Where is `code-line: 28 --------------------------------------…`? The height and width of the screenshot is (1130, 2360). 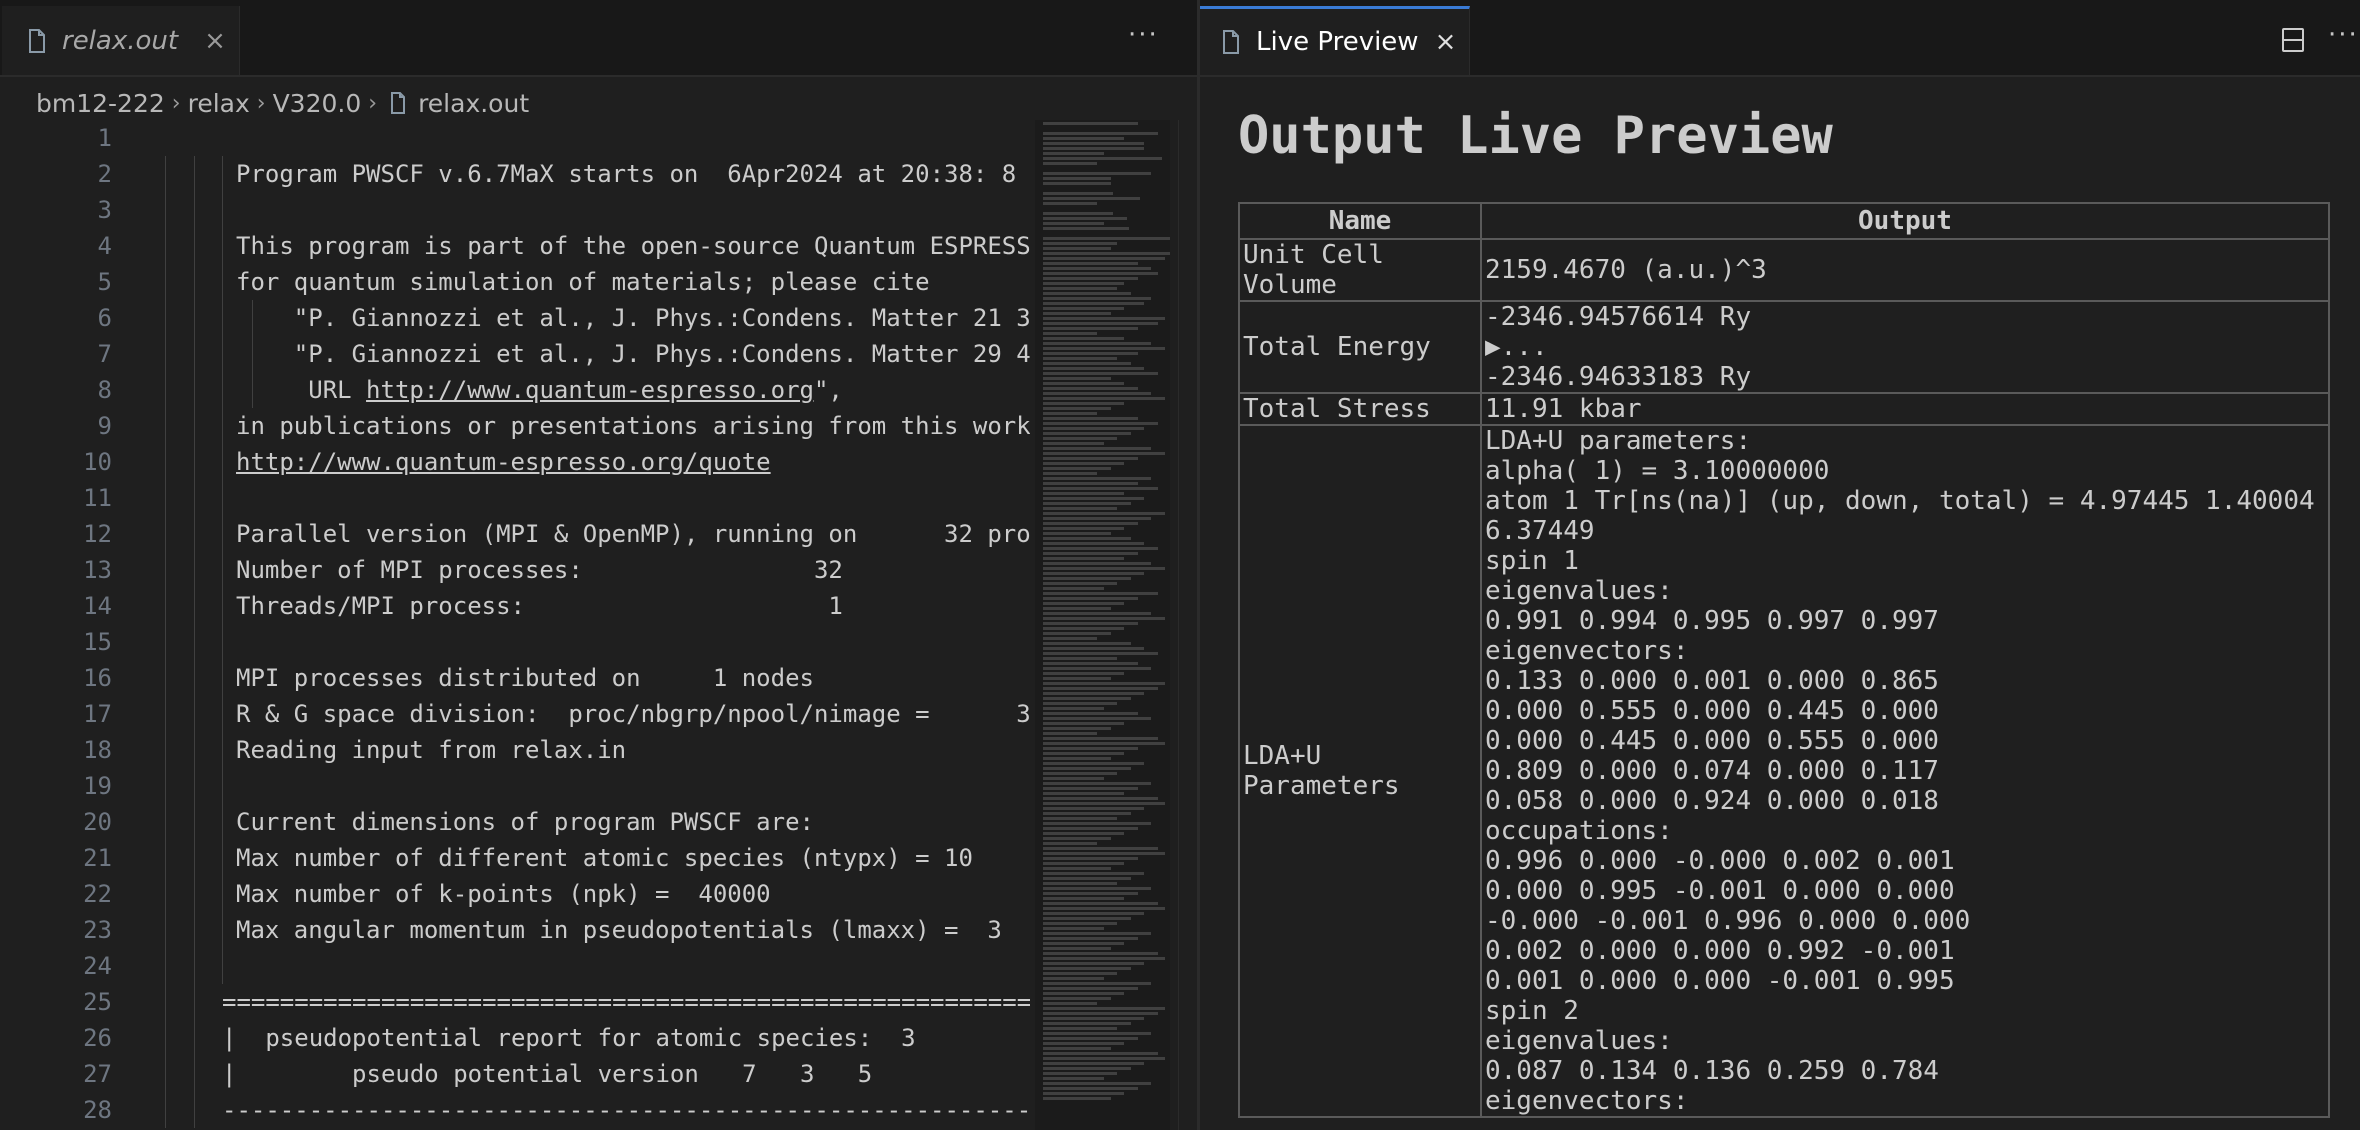 code-line: 28 --------------------------------------… is located at coordinates (515, 1110).